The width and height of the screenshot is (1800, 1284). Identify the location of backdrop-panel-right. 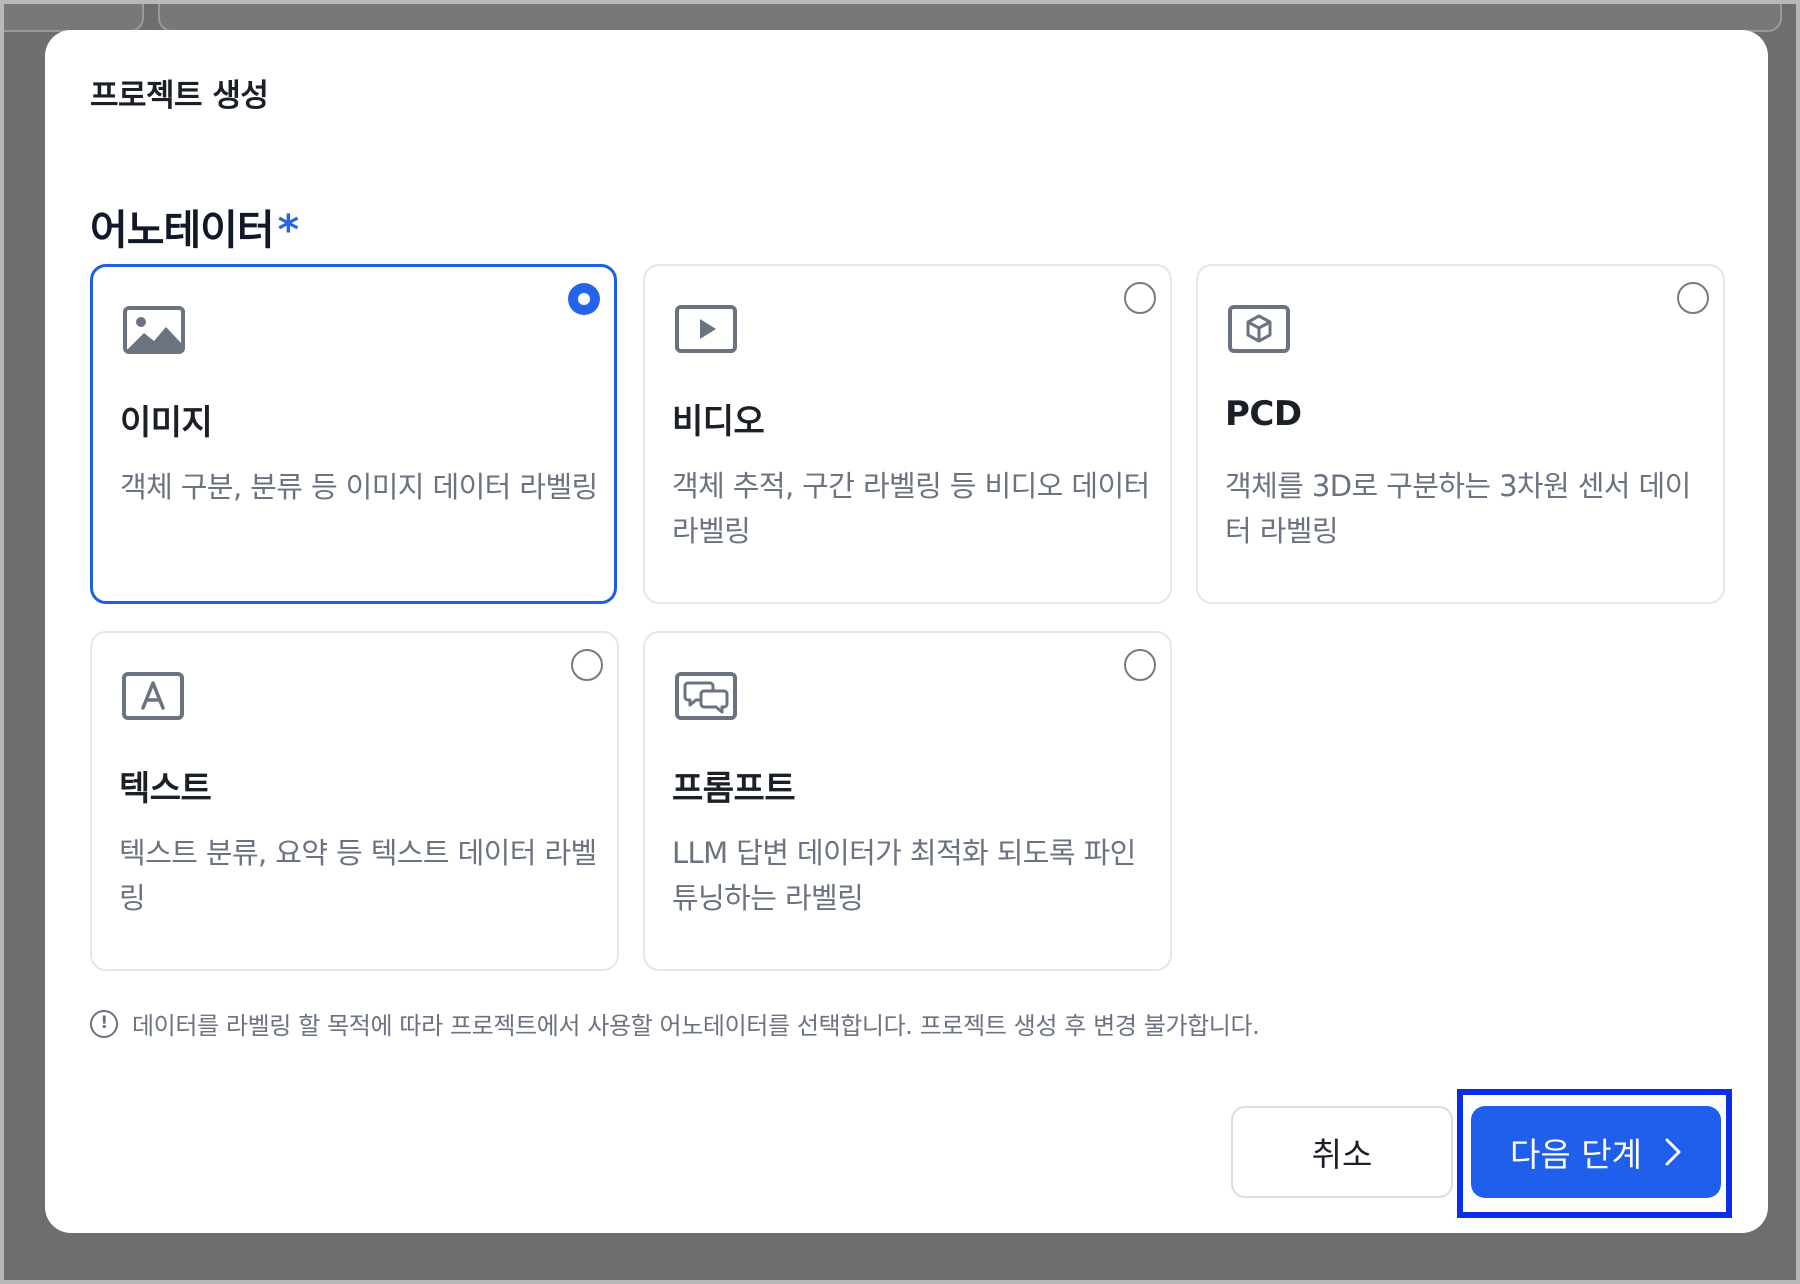
(970, 16).